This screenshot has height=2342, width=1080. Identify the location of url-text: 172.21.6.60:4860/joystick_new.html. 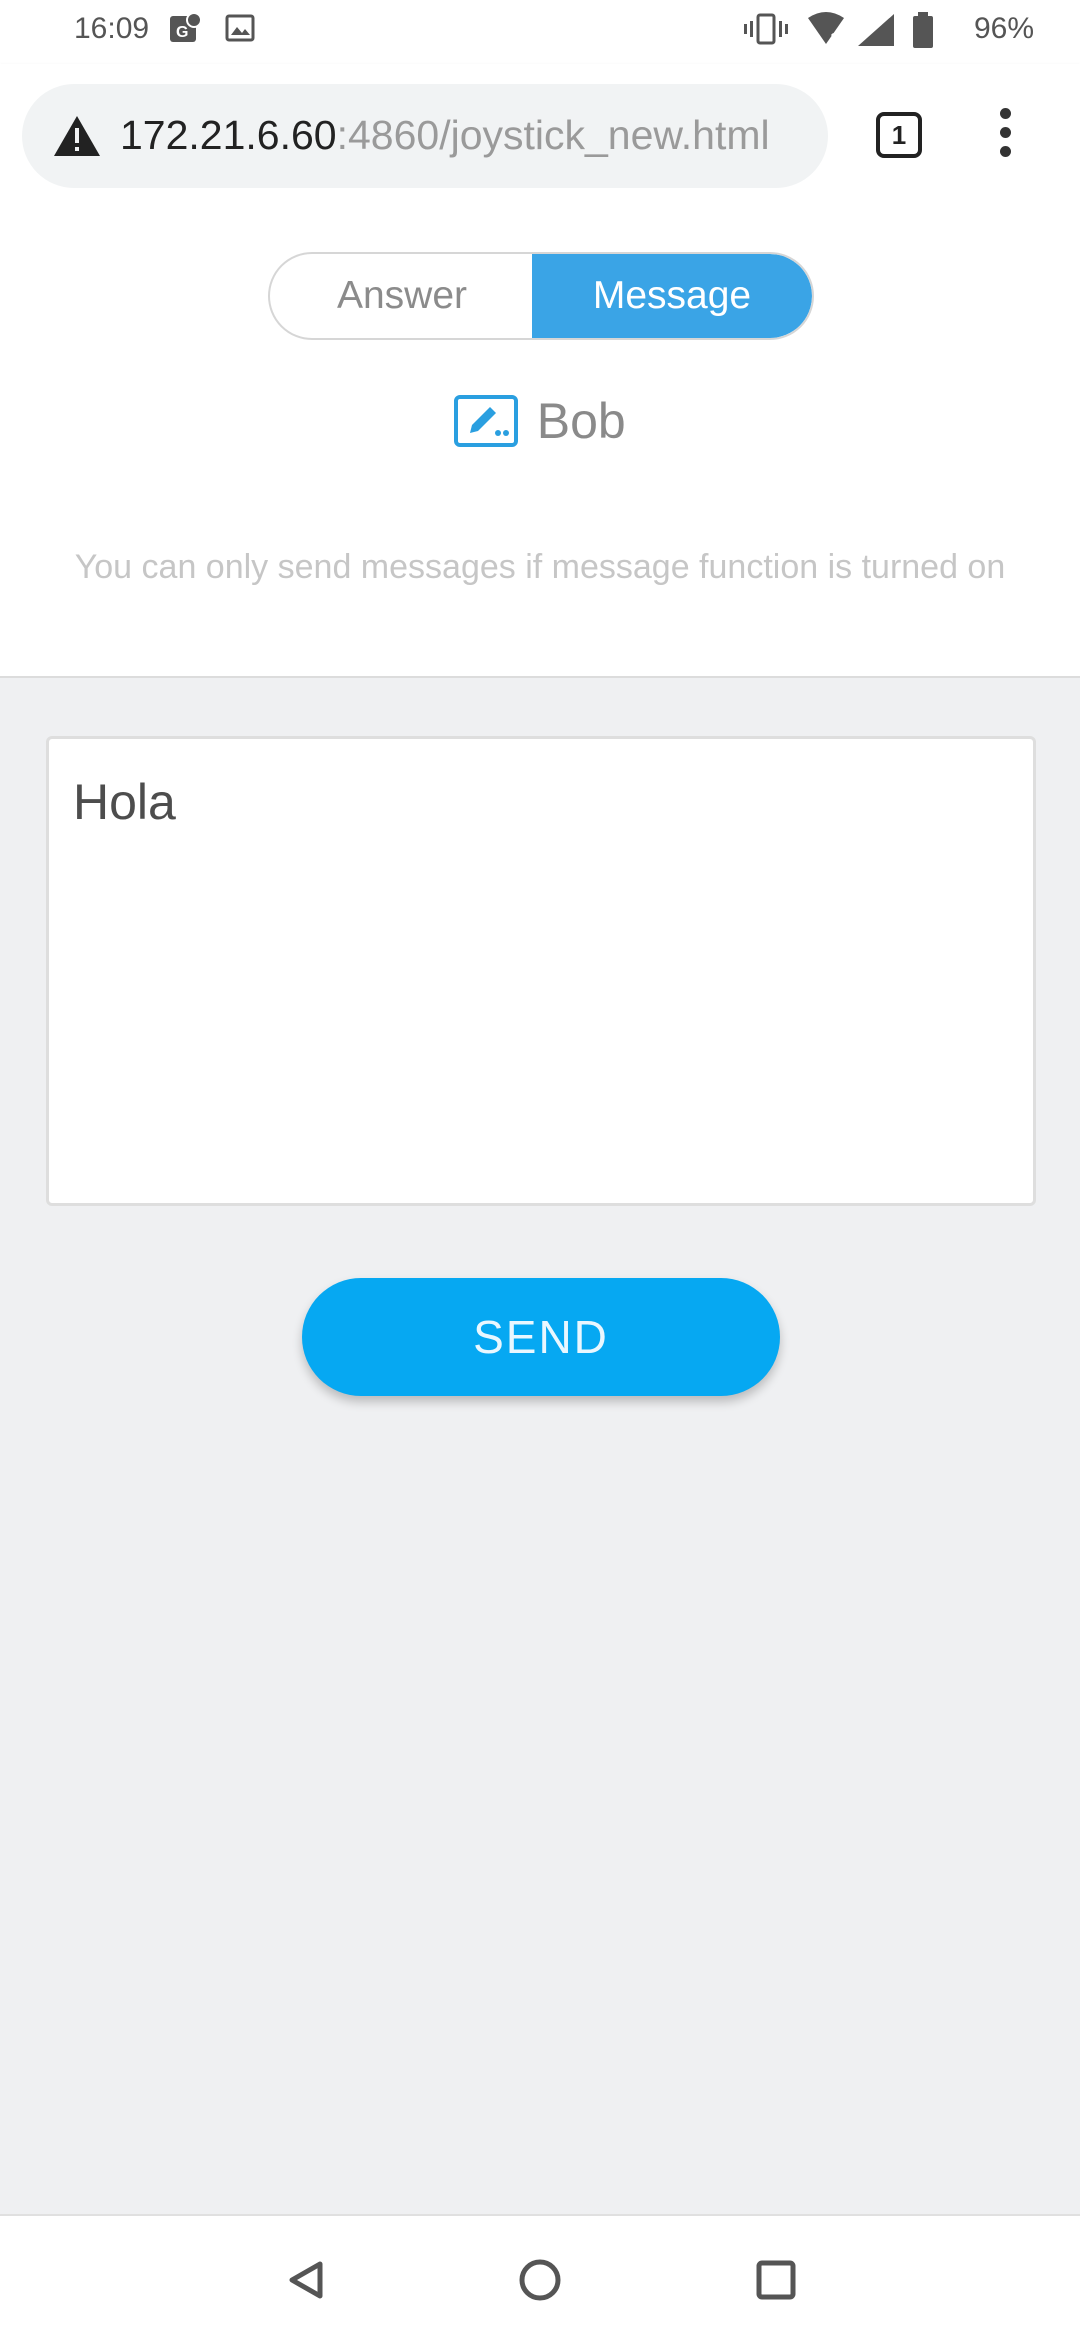
(445, 135).